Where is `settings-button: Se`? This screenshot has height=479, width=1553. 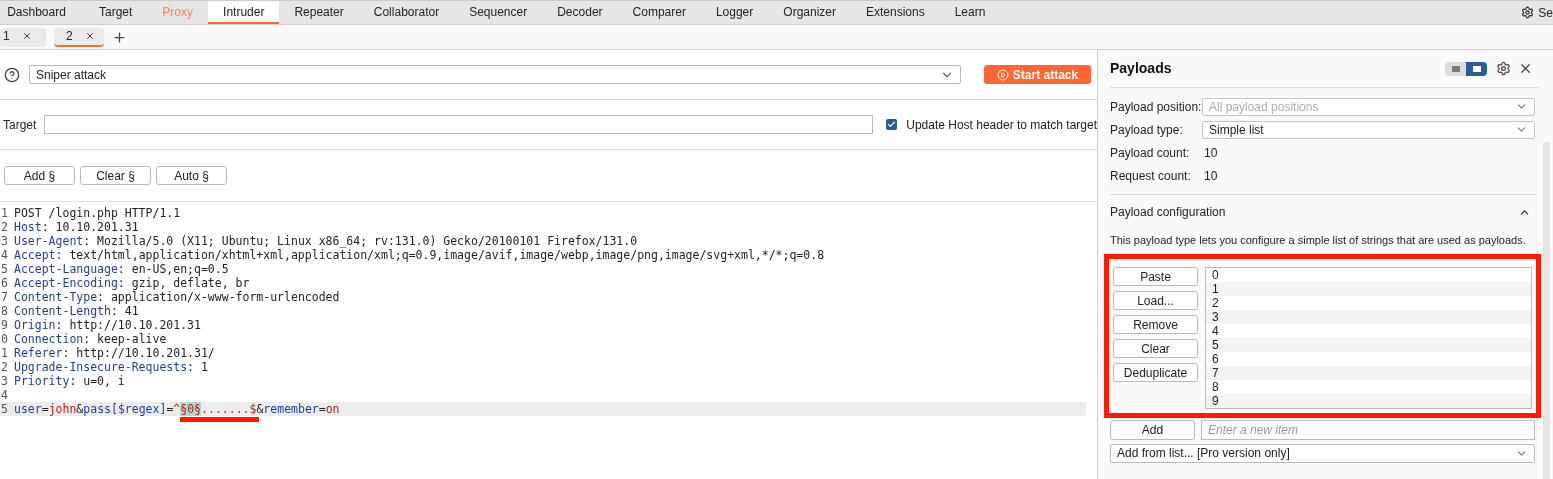 settings-button: Se is located at coordinates (1537, 12).